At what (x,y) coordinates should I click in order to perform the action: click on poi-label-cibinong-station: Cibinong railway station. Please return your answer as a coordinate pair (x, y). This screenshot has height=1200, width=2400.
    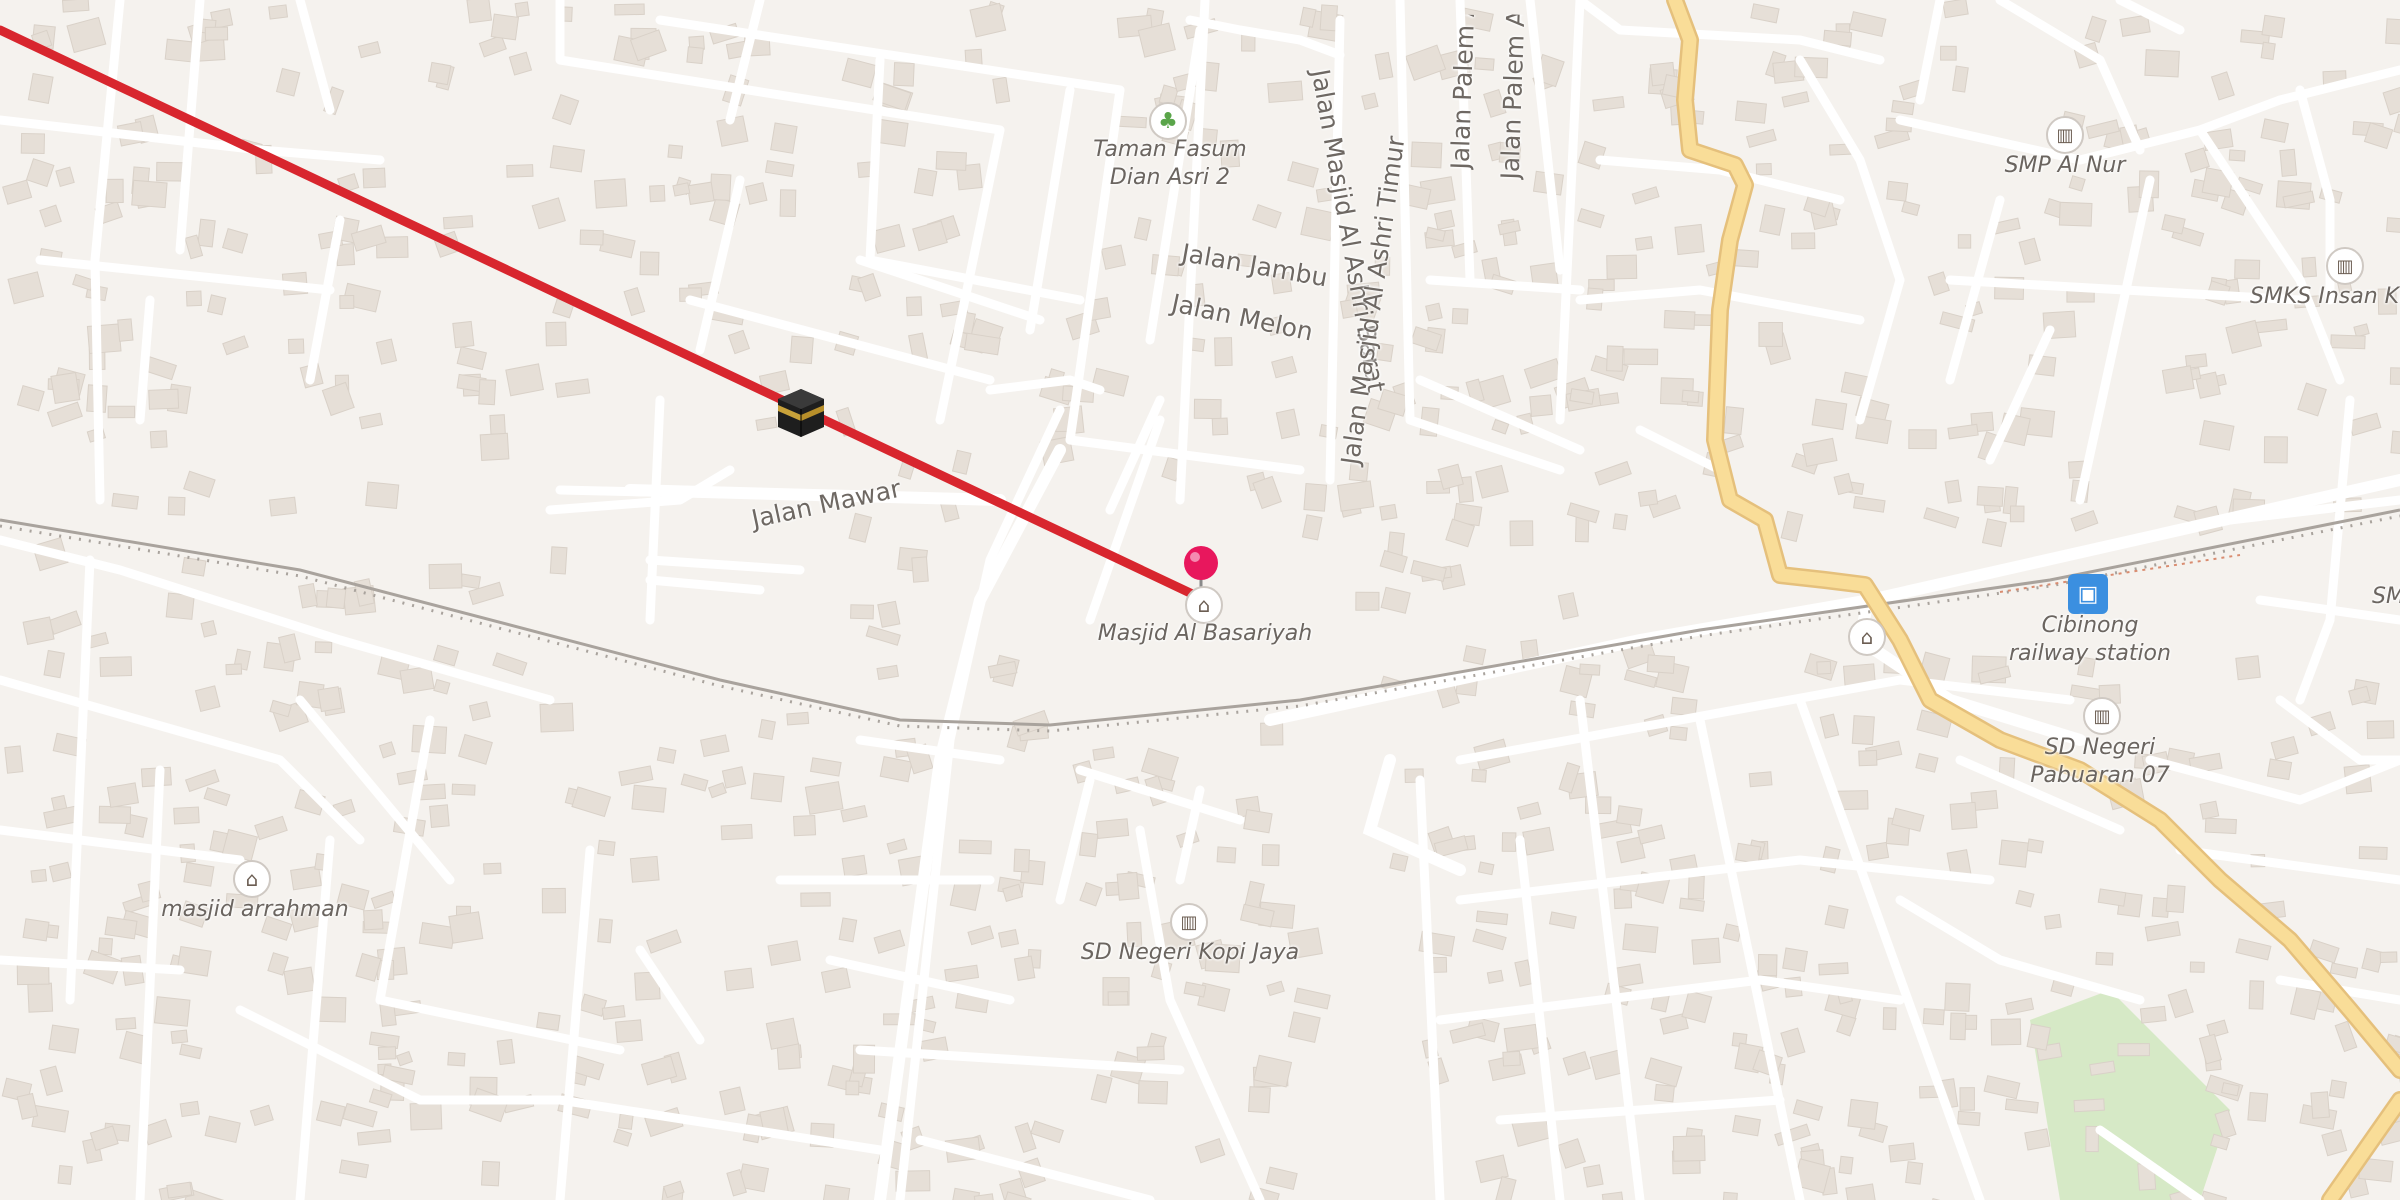
    Looking at the image, I should click on (2090, 640).